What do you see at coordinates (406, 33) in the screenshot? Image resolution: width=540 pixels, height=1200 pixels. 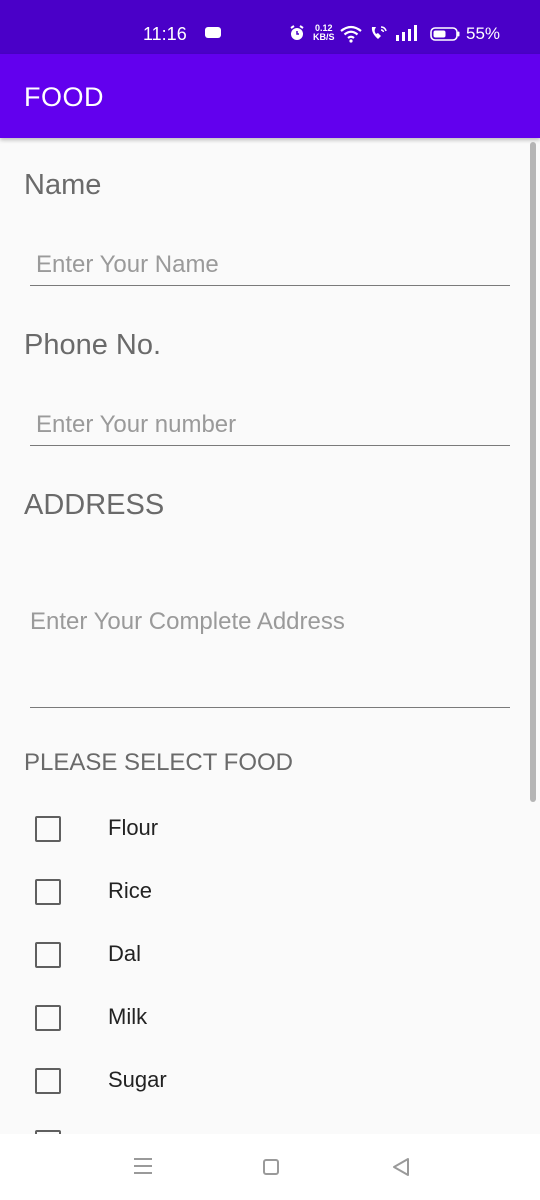 I see `signal-icon` at bounding box center [406, 33].